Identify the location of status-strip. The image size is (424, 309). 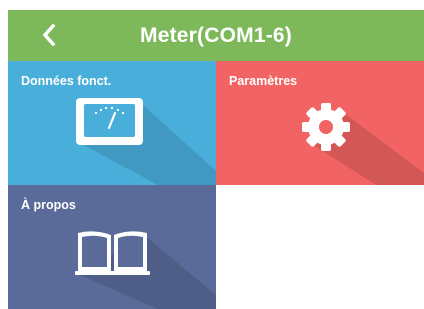
(212, 5).